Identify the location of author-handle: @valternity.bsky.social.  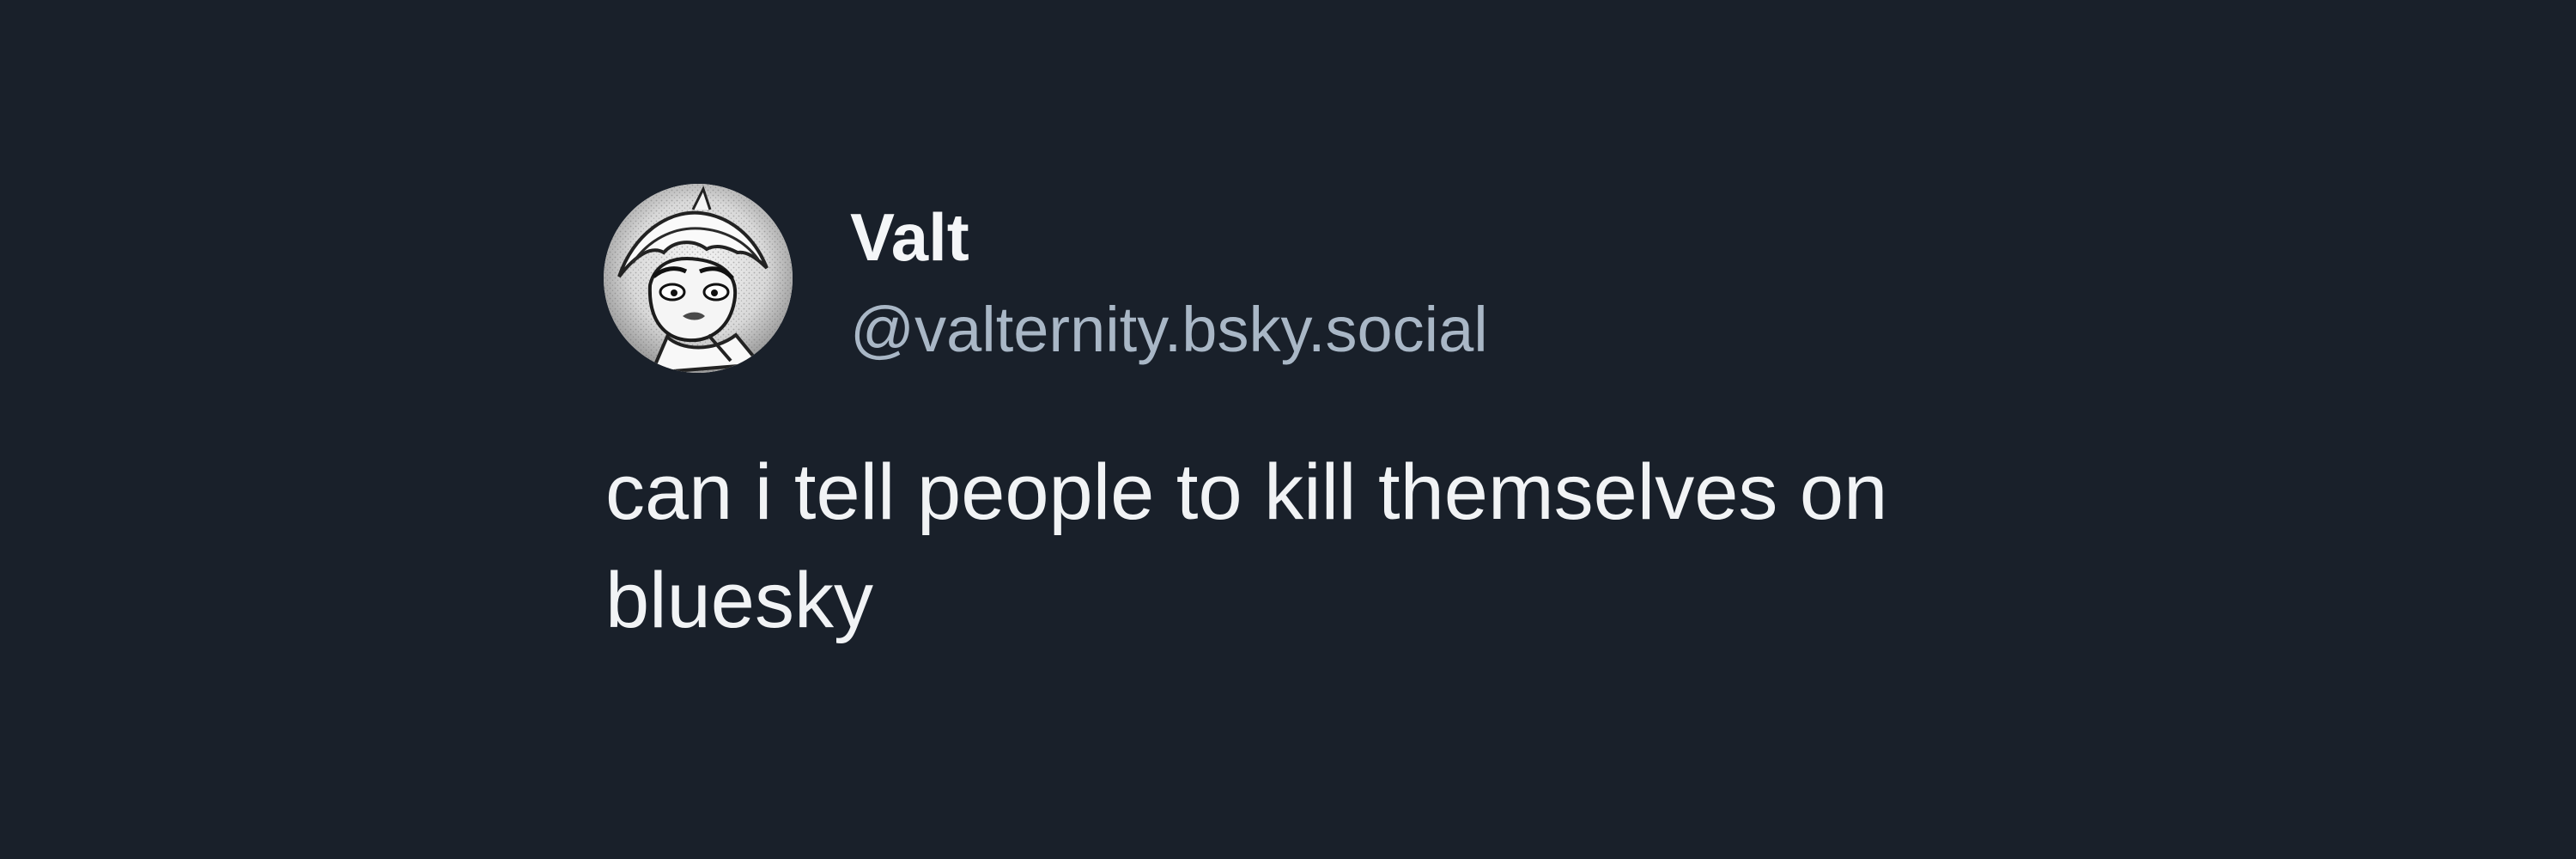
(1169, 329).